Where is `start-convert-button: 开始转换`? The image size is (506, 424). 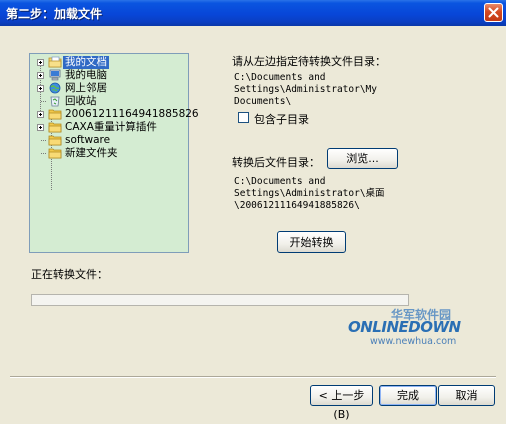
start-convert-button: 开始转换 is located at coordinates (311, 242).